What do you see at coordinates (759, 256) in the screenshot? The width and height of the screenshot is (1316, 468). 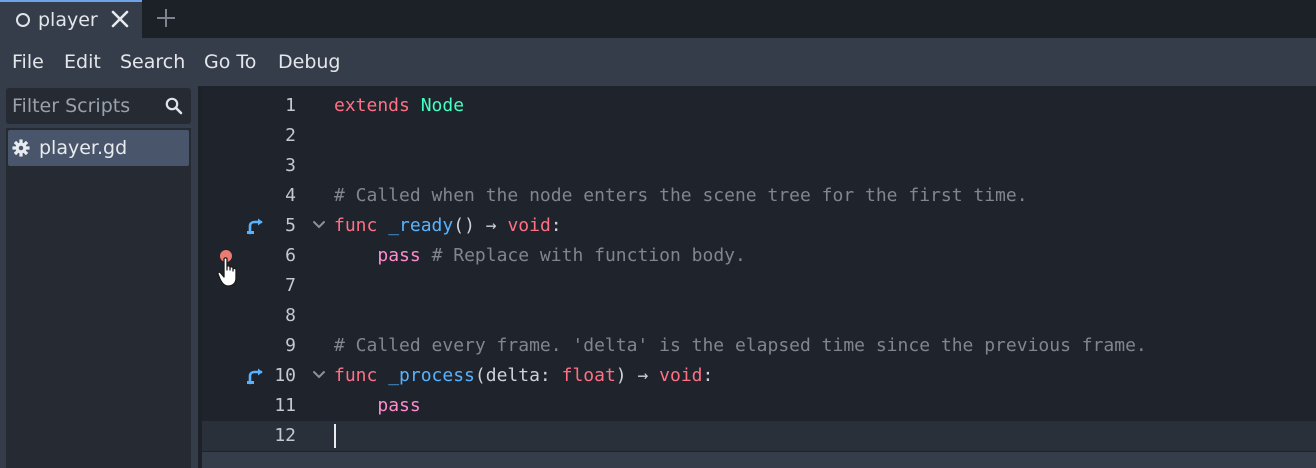 I see `code-line: 6 pass # Replace with function body.` at bounding box center [759, 256].